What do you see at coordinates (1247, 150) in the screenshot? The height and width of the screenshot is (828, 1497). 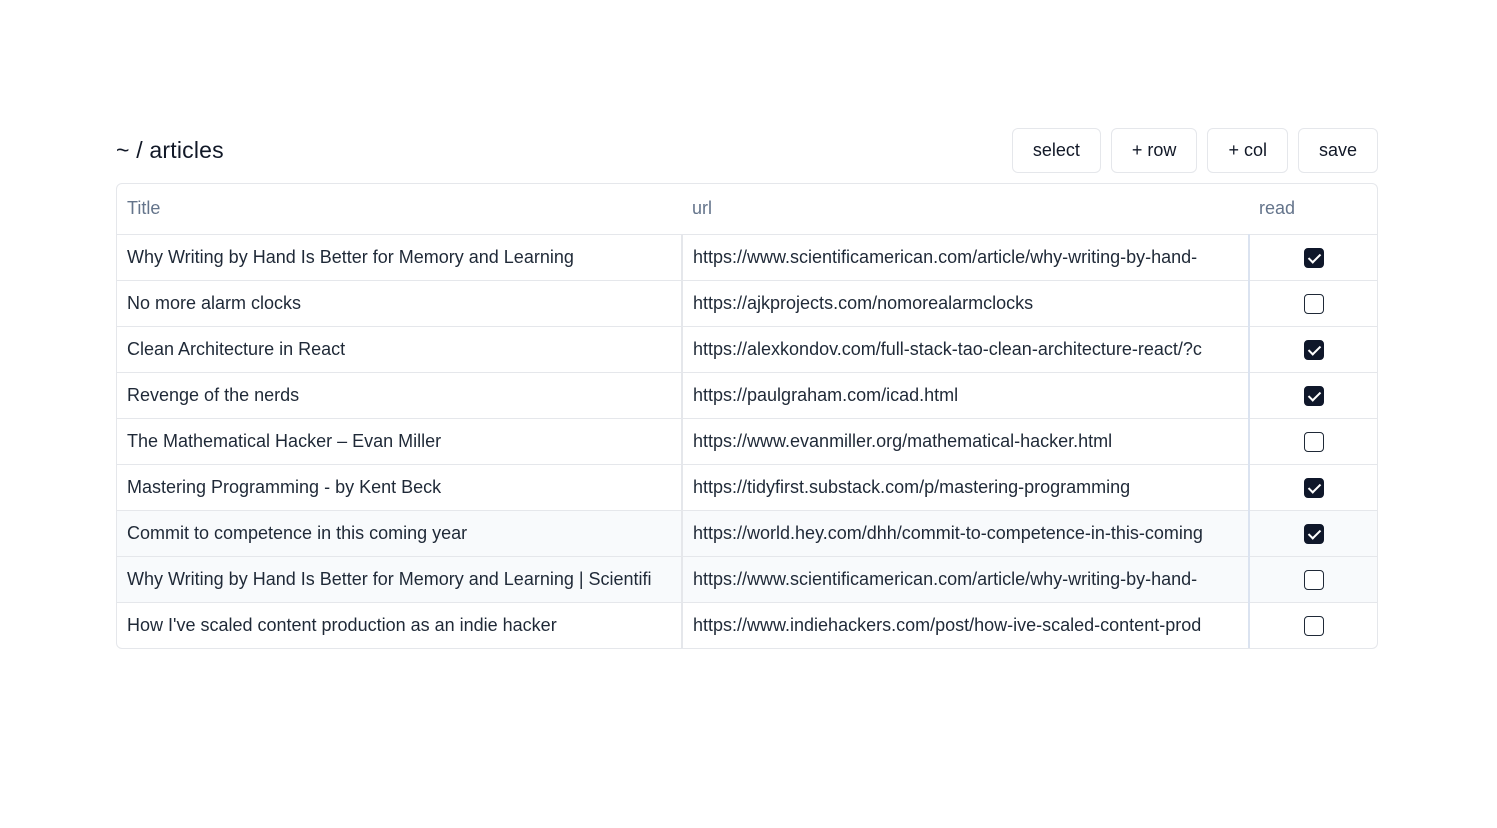 I see `add-column-button: + col` at bounding box center [1247, 150].